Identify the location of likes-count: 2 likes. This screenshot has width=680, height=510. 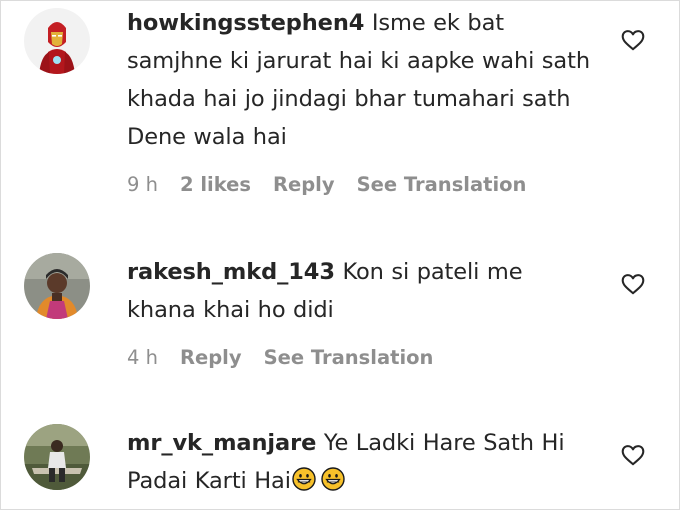
(215, 184).